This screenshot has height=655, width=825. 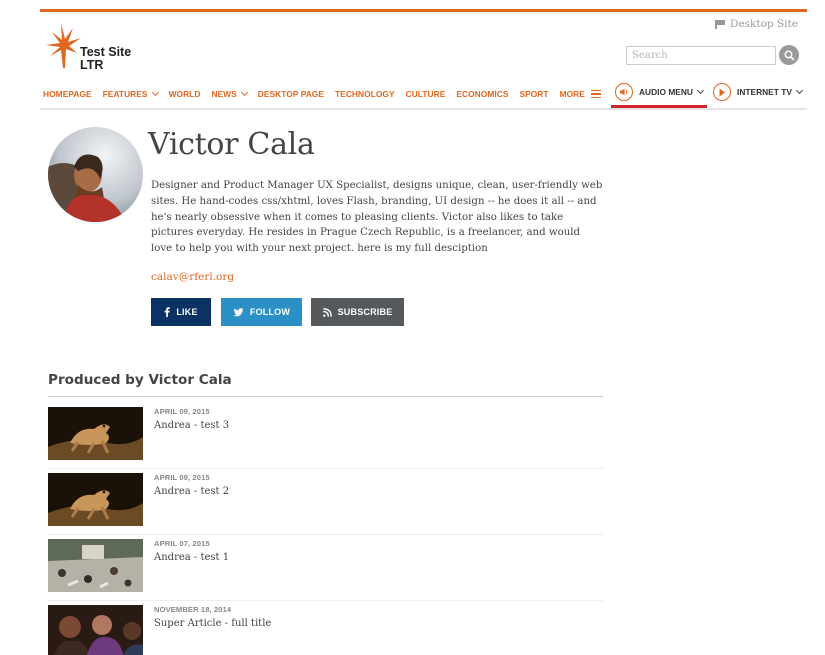 I want to click on speaker-icon, so click(x=624, y=92).